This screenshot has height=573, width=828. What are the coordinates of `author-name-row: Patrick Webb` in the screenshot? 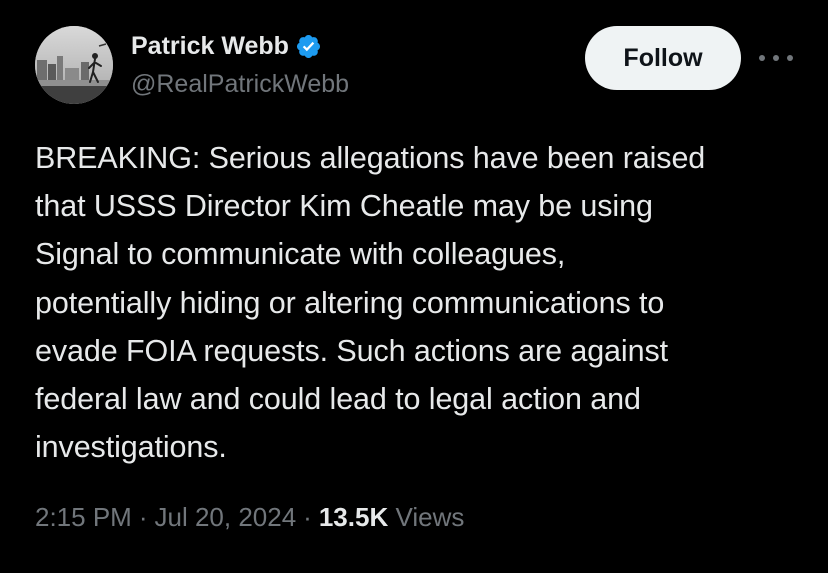 It's located at (226, 46).